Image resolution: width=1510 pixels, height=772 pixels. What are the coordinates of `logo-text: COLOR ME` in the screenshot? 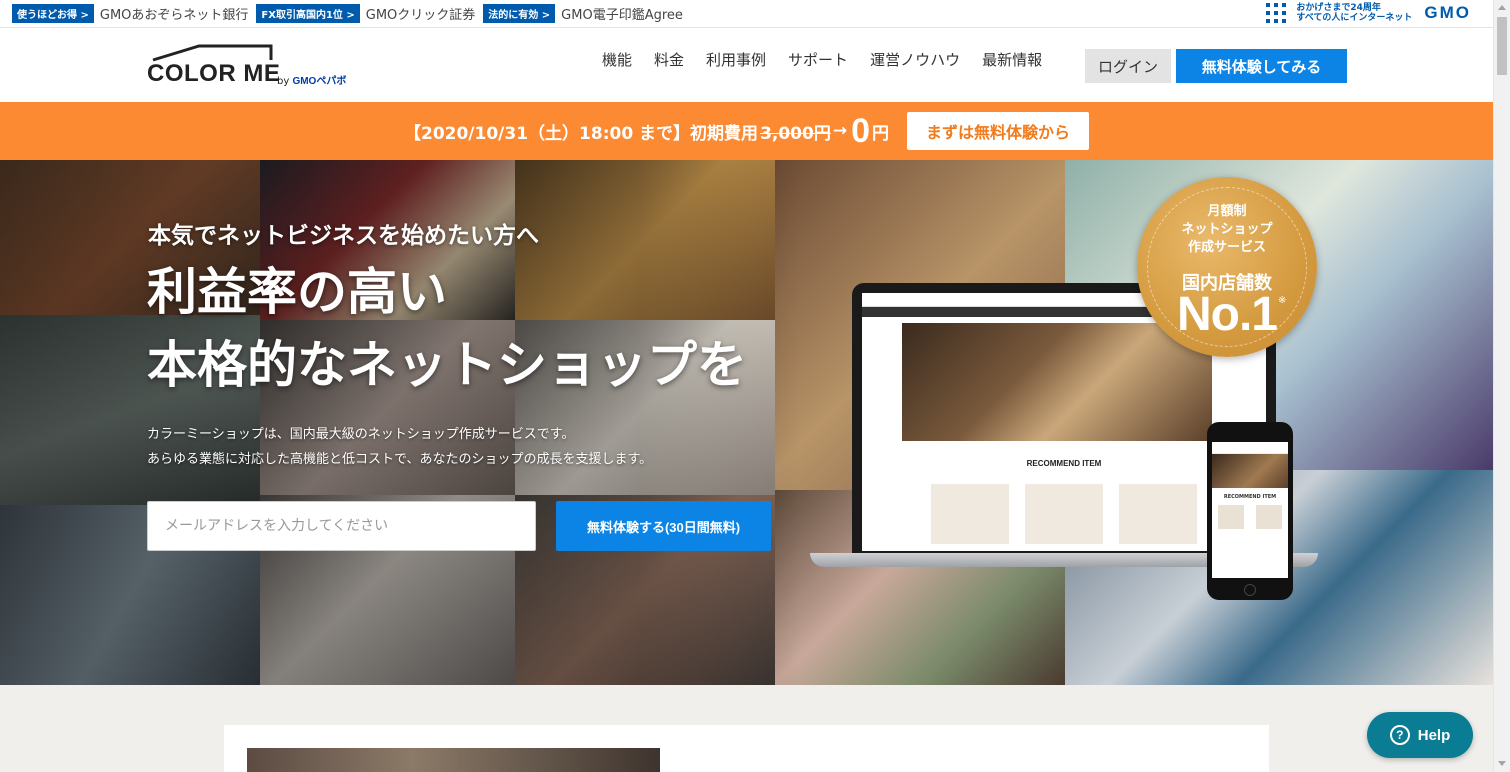 It's located at (214, 73).